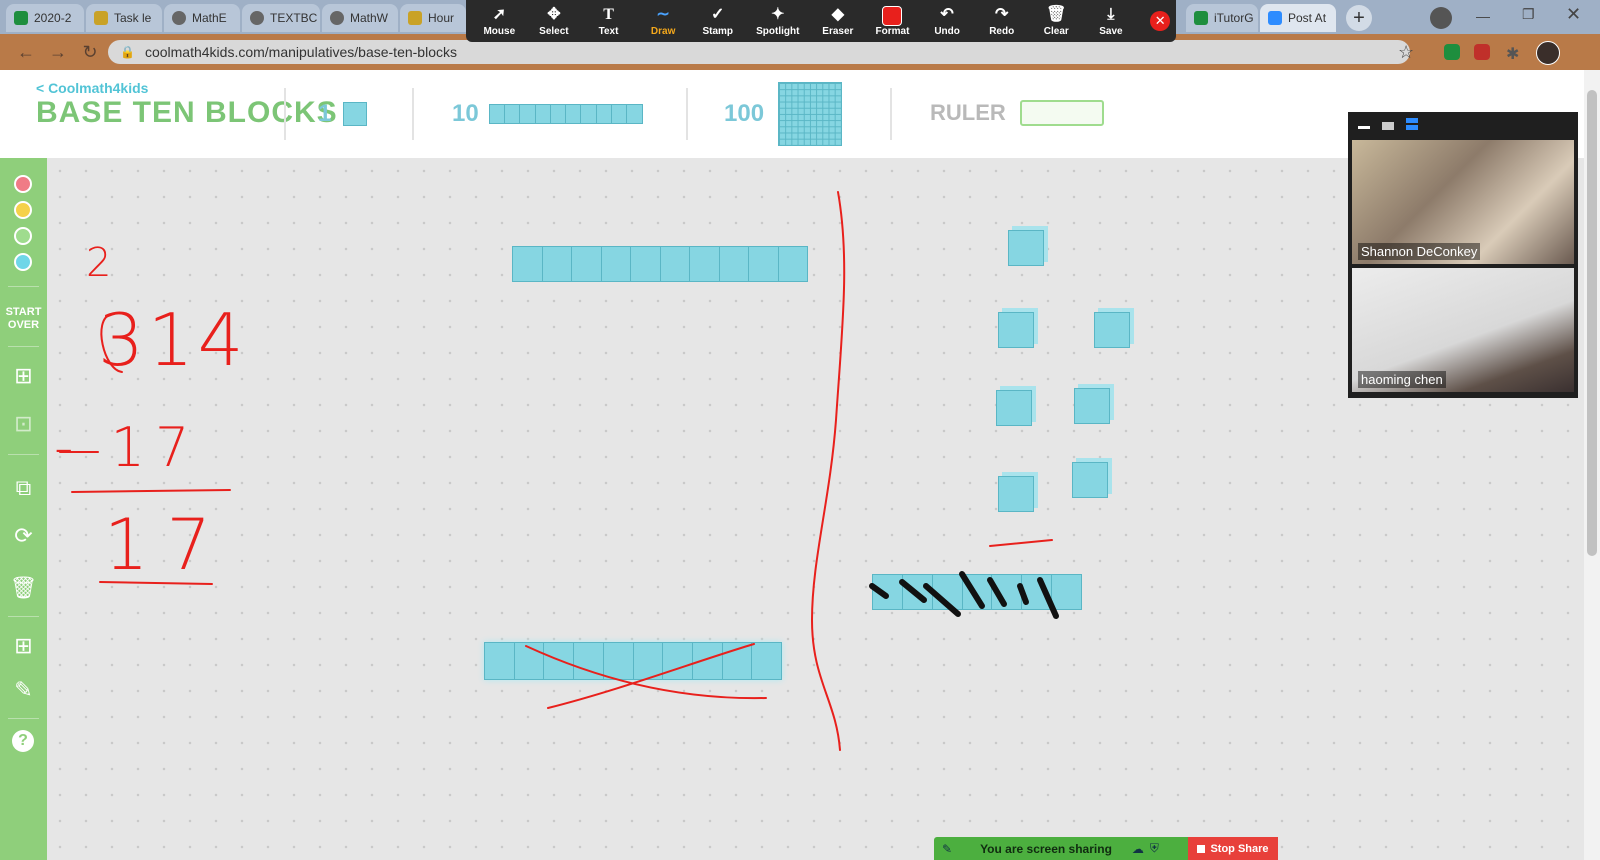 Image resolution: width=1600 pixels, height=860 pixels. I want to click on cross-stroke-a, so click(646, 672).